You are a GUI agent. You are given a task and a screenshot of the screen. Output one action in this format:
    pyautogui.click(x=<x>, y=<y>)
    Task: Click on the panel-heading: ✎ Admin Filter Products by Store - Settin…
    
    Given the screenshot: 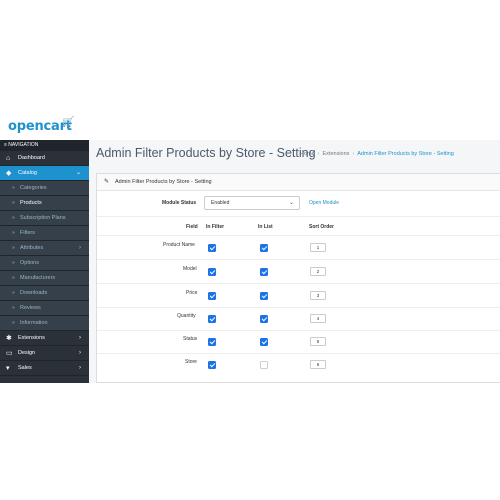 What is the action you would take?
    pyautogui.click(x=298, y=182)
    